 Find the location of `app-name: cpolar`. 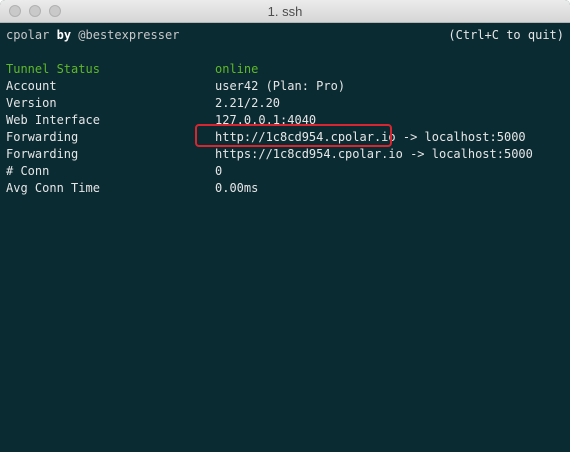

app-name: cpolar is located at coordinates (28, 35).